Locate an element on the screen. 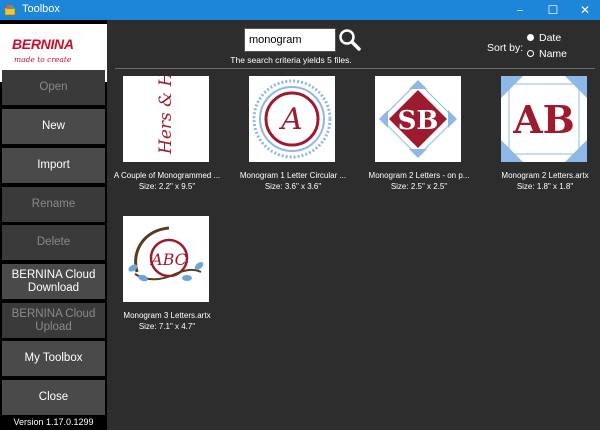 This screenshot has width=600, height=430. minimize-button: – is located at coordinates (520, 10).